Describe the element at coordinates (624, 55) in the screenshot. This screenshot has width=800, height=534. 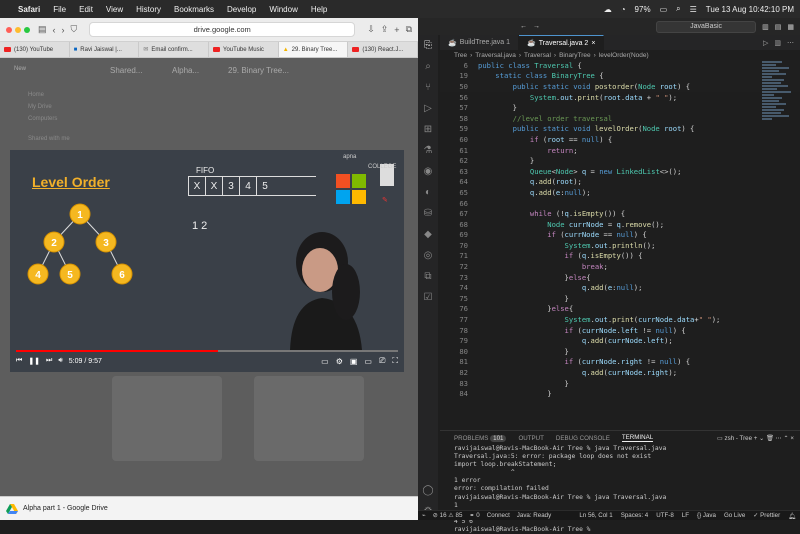
I see `breadcrumb-item: levelOrder(Node)` at that location.